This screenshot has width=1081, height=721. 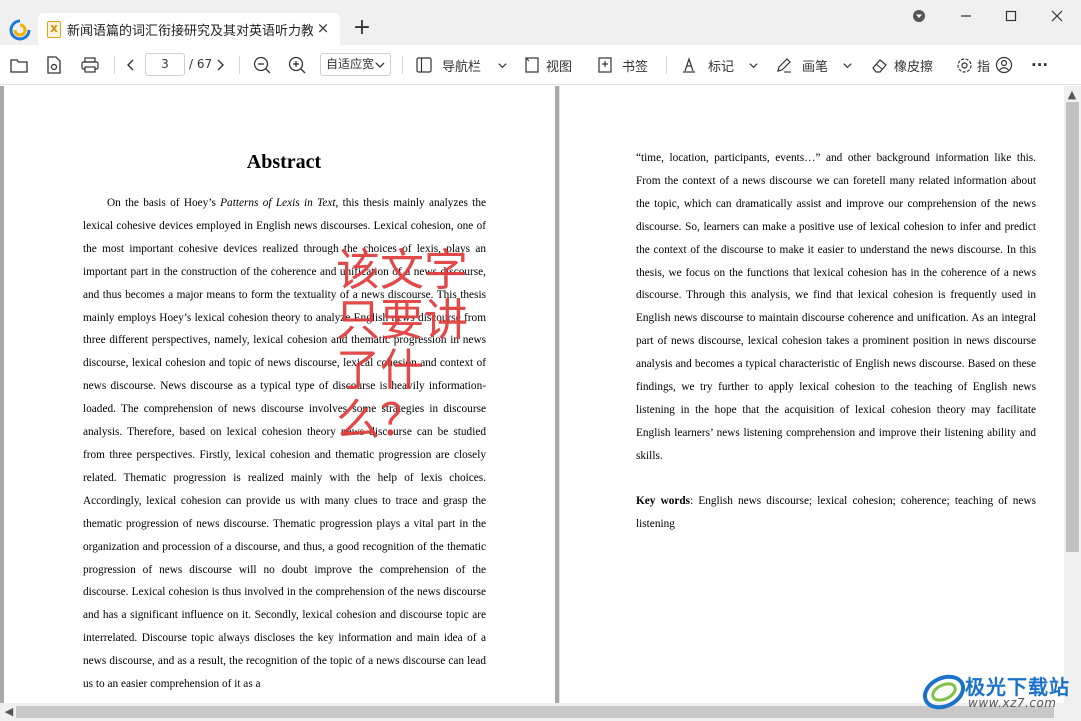 I want to click on navigation-pane-button: 导航栏, so click(x=462, y=65).